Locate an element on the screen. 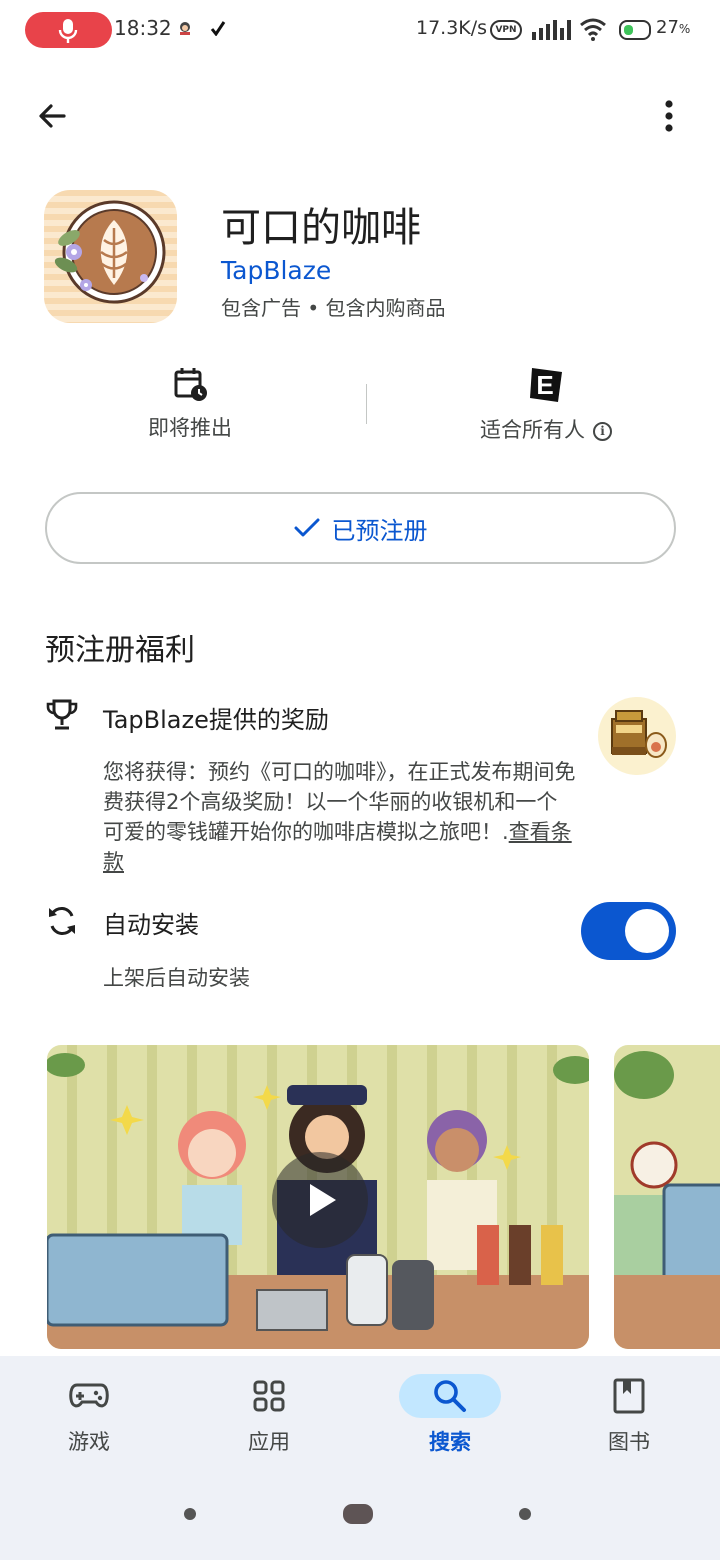 The height and width of the screenshot is (1560, 720). app-meta: 包含广告 • 包含内购商品 is located at coordinates (333, 308).